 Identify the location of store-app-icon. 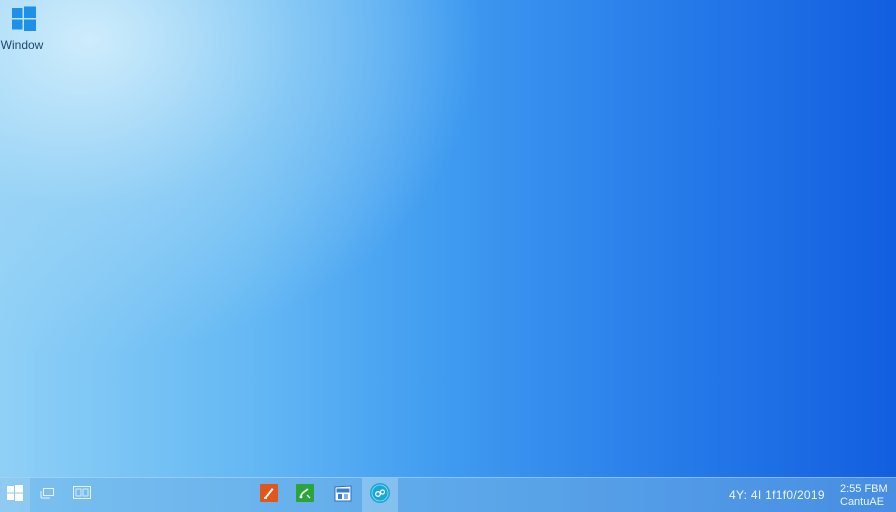
(343, 495).